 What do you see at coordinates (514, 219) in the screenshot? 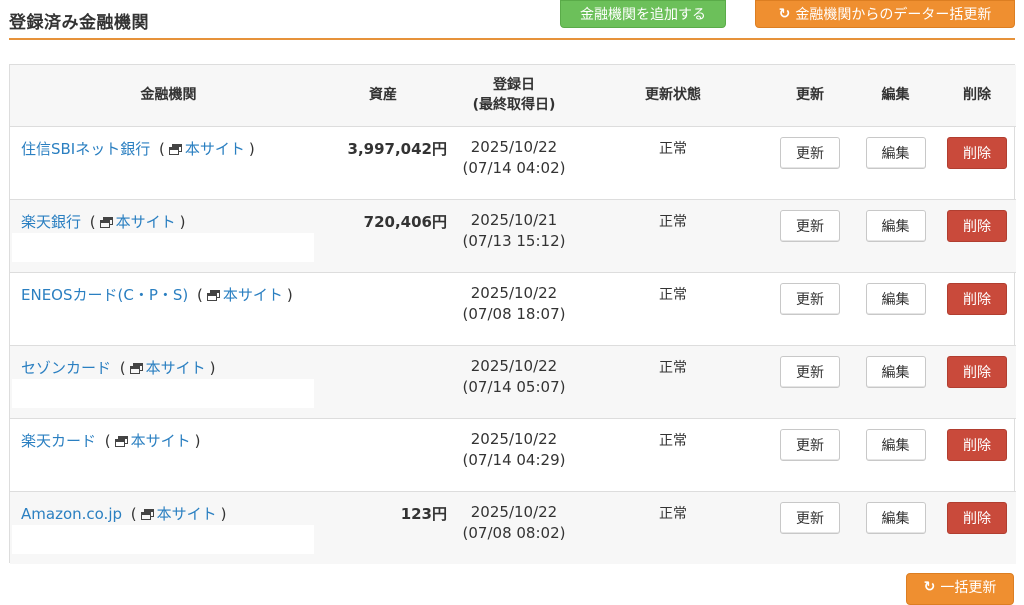
I see `registered-date: 2025/10/21` at bounding box center [514, 219].